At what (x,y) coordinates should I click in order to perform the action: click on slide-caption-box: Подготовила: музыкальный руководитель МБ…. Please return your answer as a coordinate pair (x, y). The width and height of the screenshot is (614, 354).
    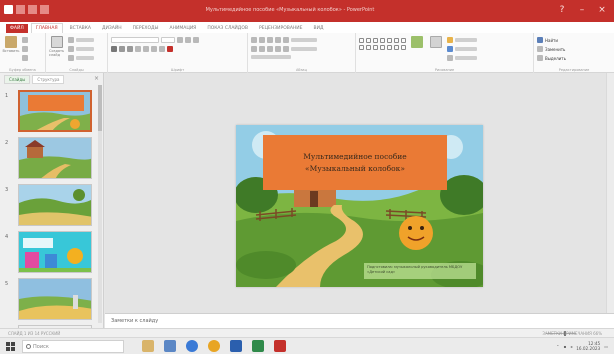
    Looking at the image, I should click on (420, 271).